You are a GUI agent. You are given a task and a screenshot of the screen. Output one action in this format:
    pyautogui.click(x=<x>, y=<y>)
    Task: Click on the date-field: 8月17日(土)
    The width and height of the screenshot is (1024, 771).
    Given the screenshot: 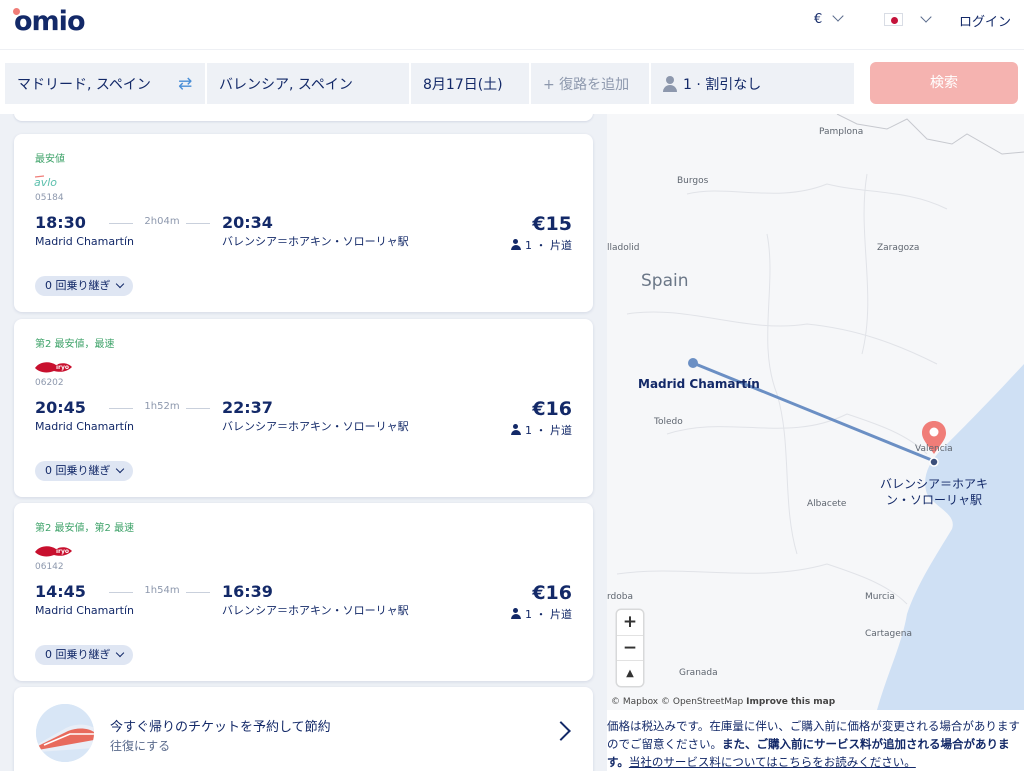 What is the action you would take?
    pyautogui.click(x=470, y=83)
    